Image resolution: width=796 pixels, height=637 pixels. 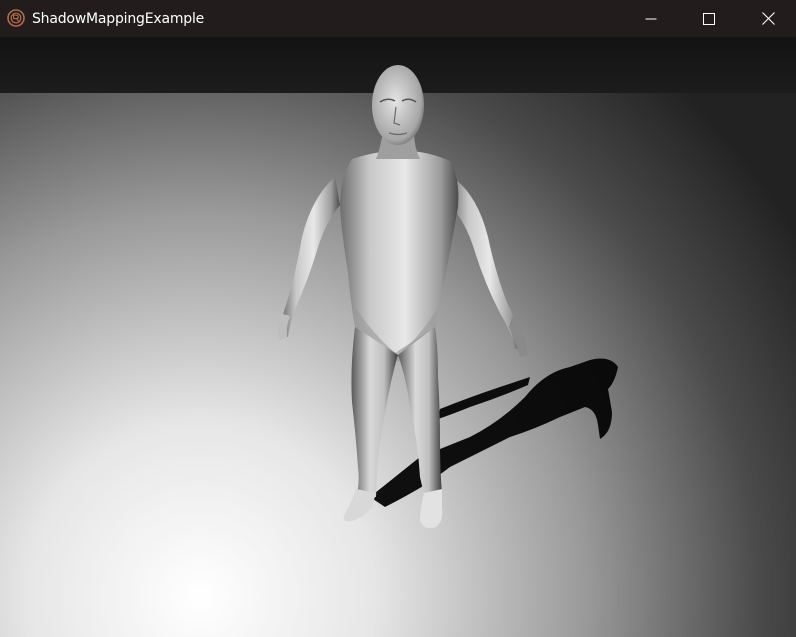 I want to click on close-icon, so click(x=768, y=18).